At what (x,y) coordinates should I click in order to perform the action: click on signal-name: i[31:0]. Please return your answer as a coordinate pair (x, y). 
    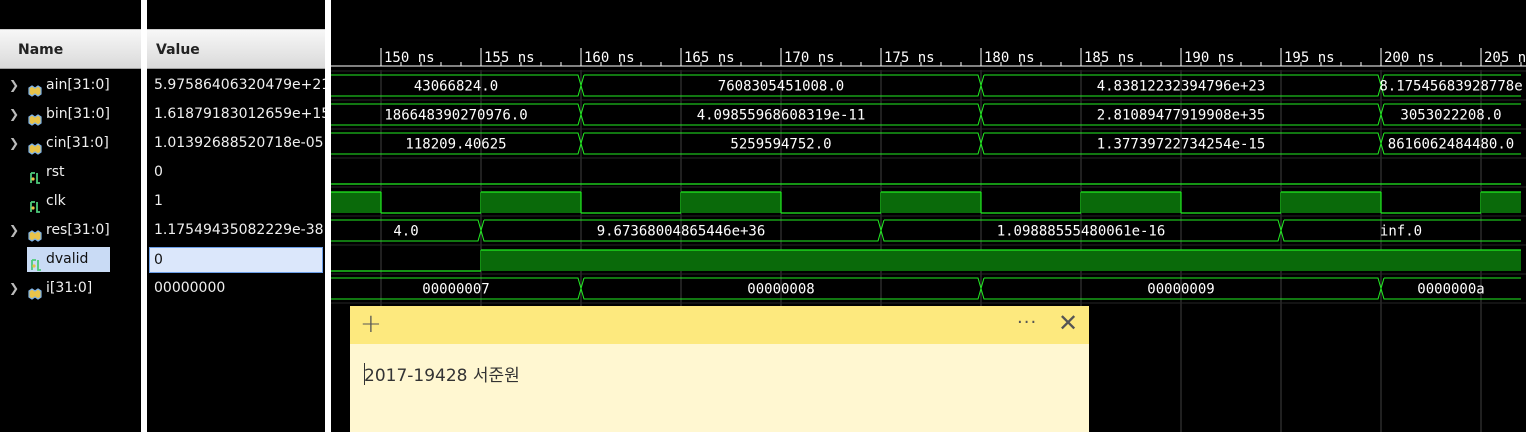
    Looking at the image, I should click on (69, 288).